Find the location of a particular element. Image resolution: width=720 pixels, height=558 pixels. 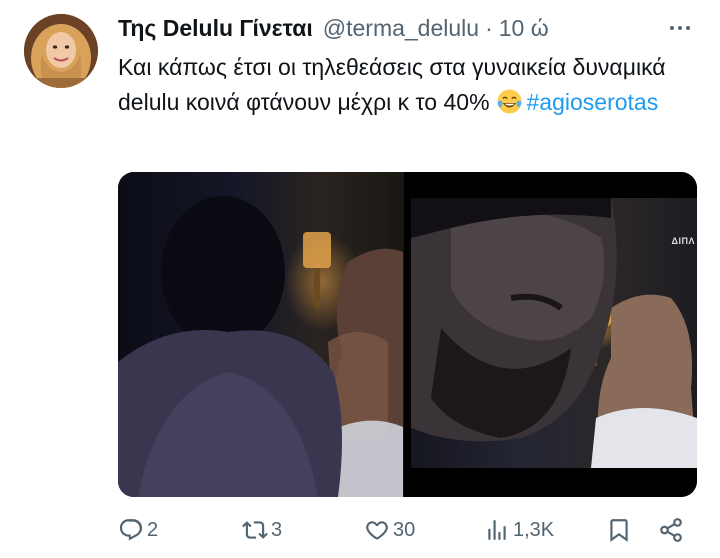

timestamp: 10 ώ is located at coordinates (524, 28).